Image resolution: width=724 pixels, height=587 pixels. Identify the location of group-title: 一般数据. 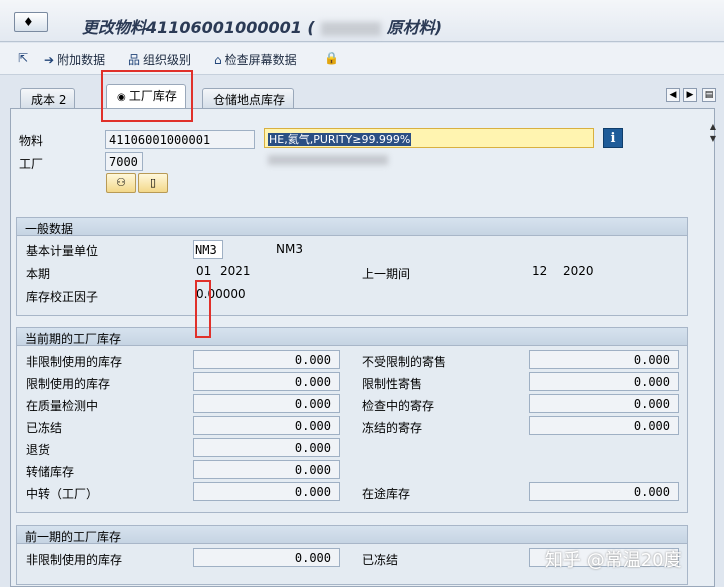
(352, 227).